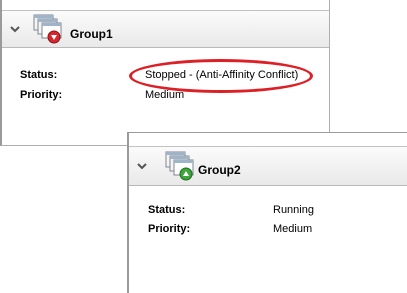 The width and height of the screenshot is (407, 293). I want to click on group1-title: Group1, so click(91, 34).